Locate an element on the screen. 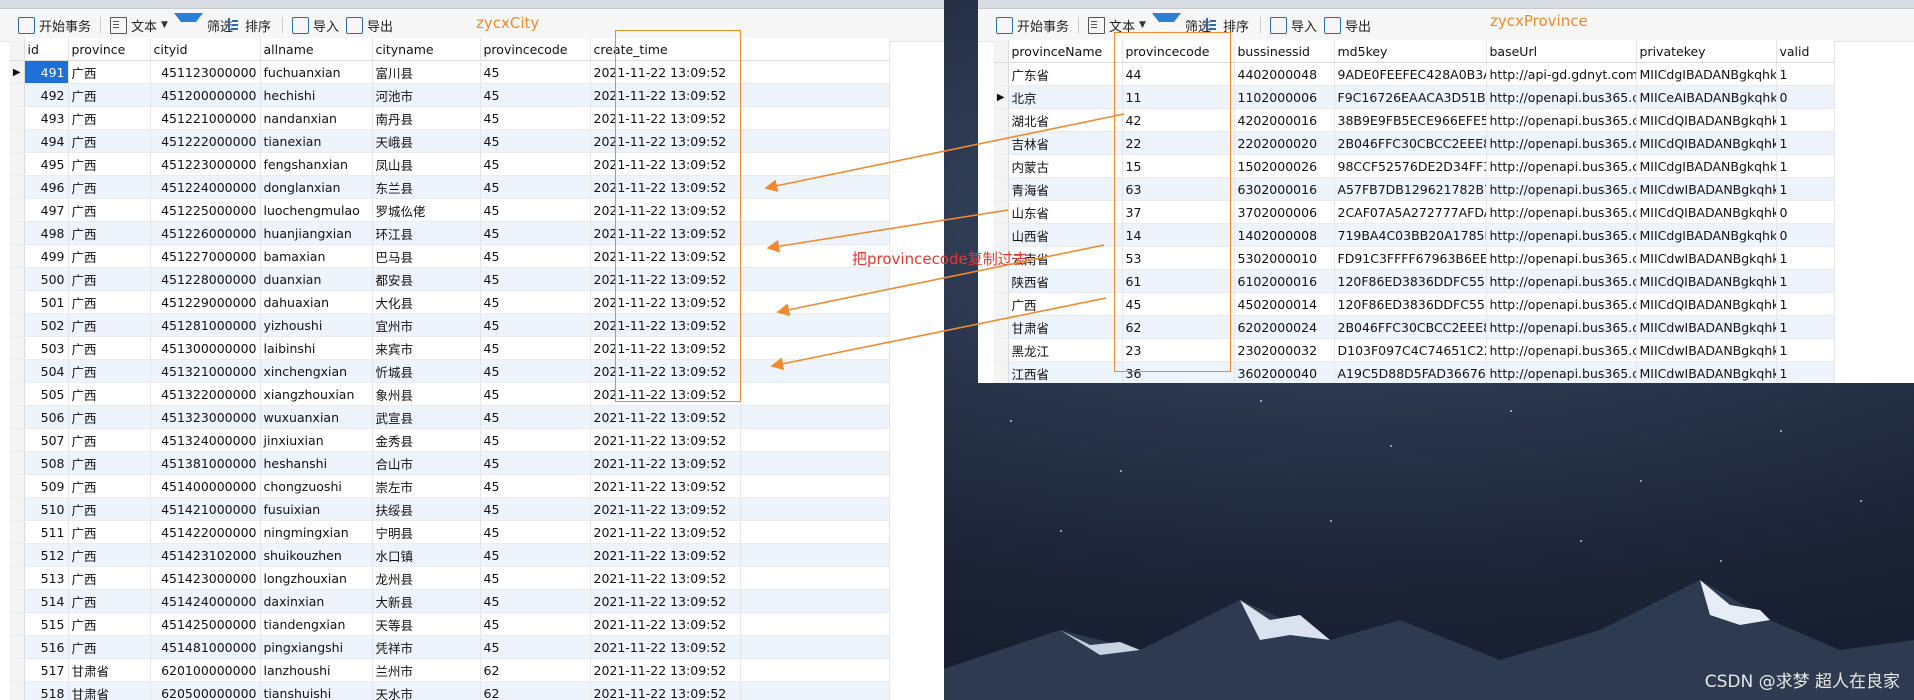 This screenshot has width=1914, height=700. table-cell: 凤山县 is located at coordinates (426, 164).